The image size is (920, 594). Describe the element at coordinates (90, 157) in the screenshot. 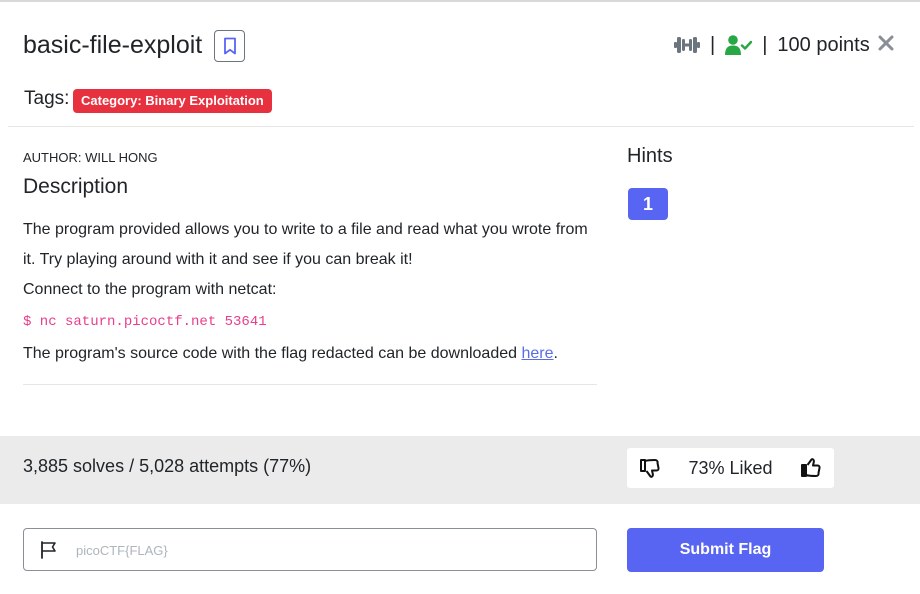

I see `author-line: AUTHOR: WILL HONG` at that location.